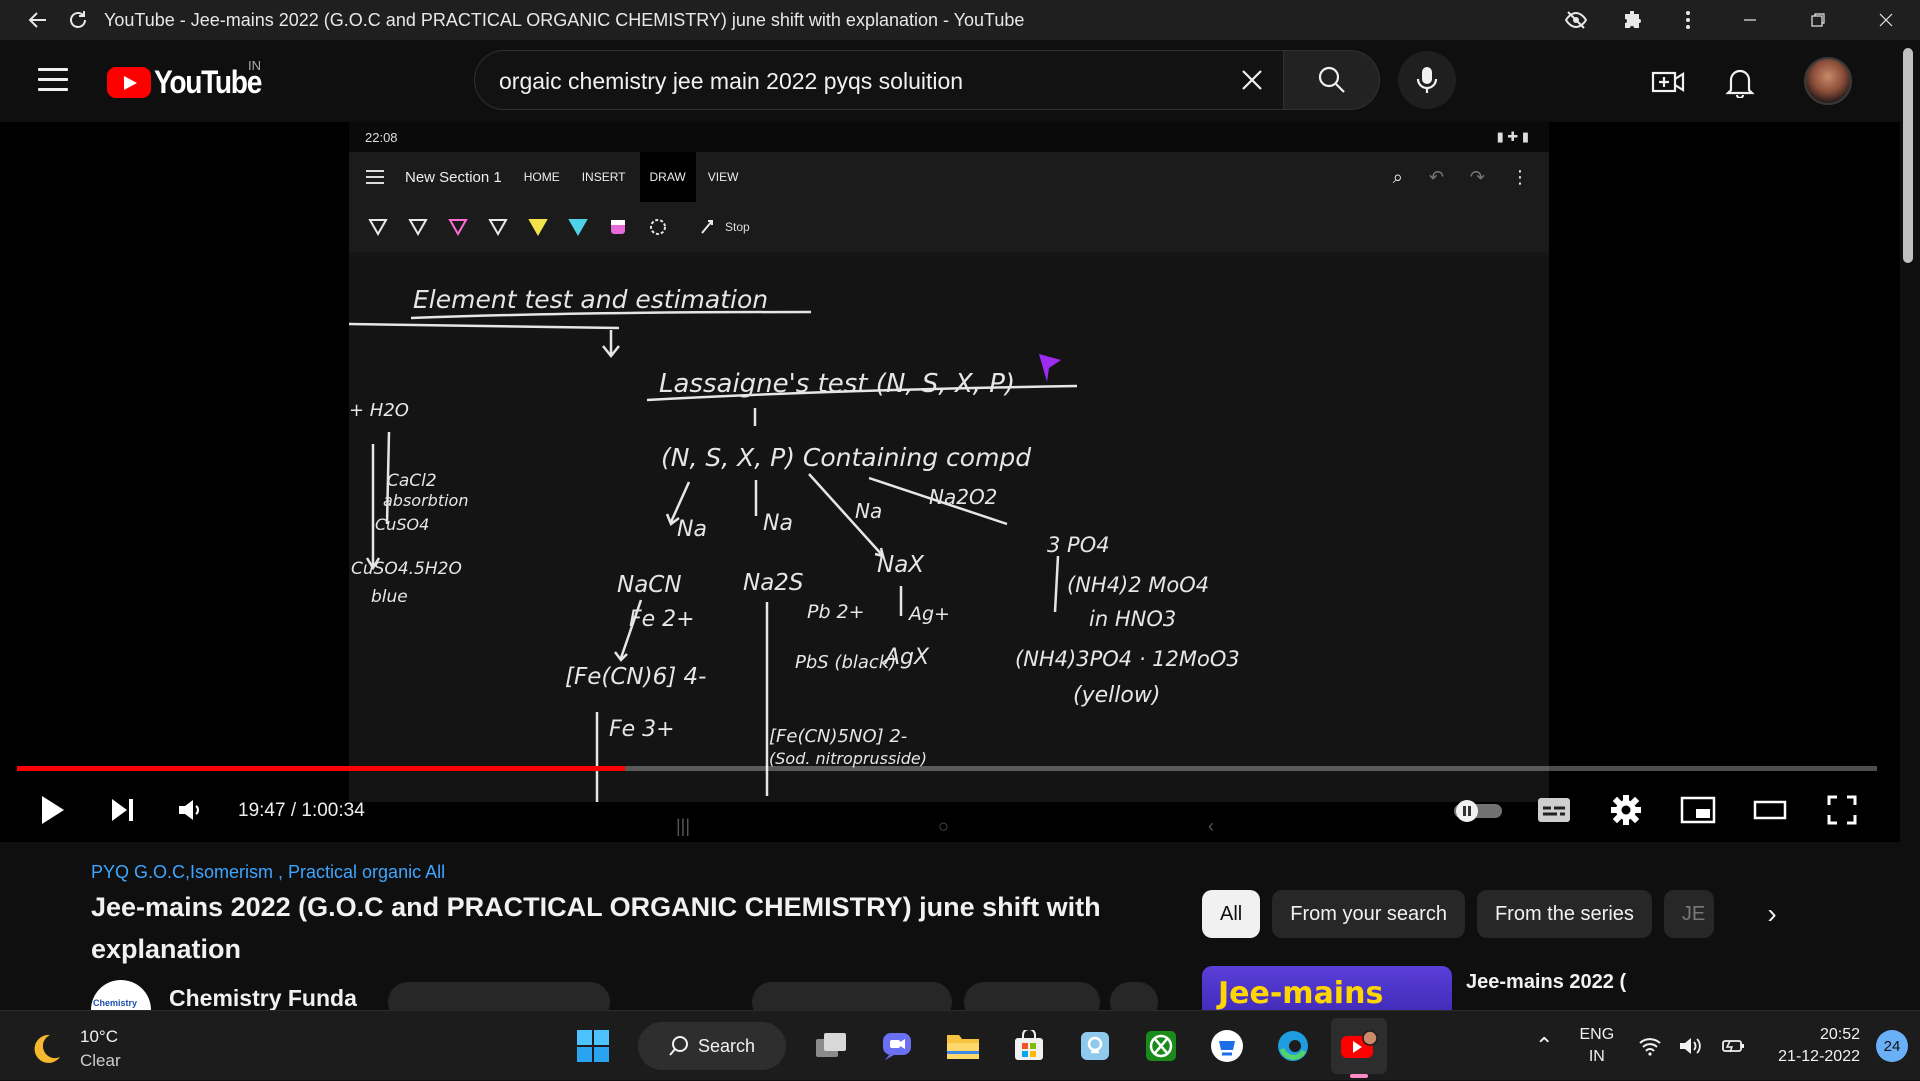  Describe the element at coordinates (928, 614) in the screenshot. I see `note-ag: Ag+` at that location.